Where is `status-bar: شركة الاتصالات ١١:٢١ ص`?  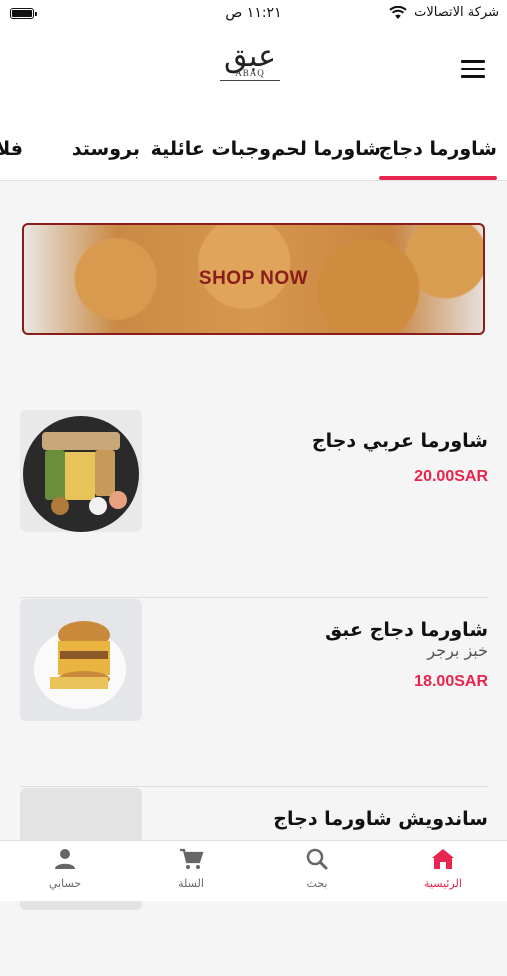
status-bar: شركة الاتصالات ١١:٢١ ص is located at coordinates (253, 15).